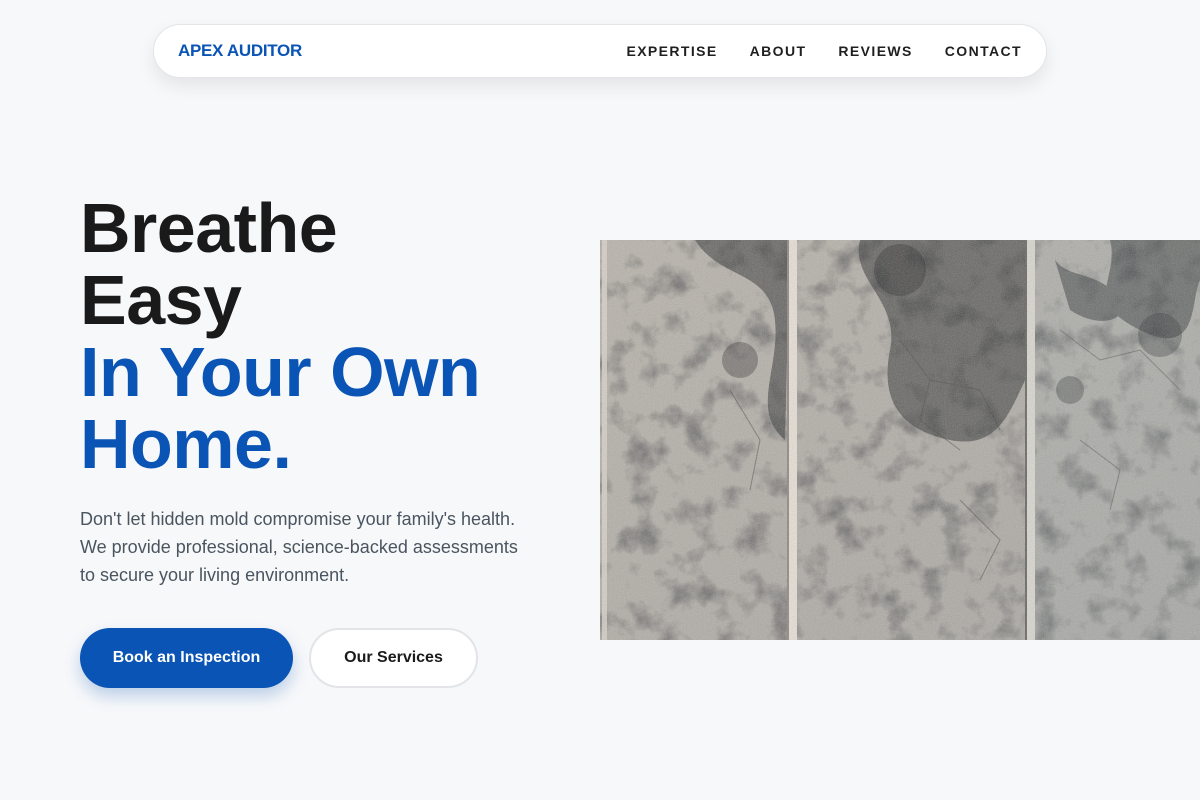  What do you see at coordinates (983, 51) in the screenshot?
I see `nav-link-contact: CONTACT` at bounding box center [983, 51].